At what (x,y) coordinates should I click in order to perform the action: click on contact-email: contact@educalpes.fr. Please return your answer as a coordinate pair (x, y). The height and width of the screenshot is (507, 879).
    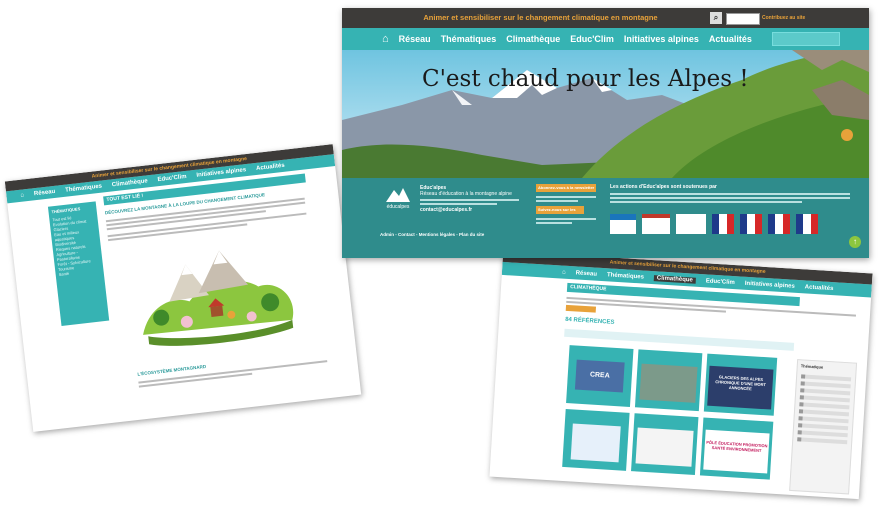
    Looking at the image, I should click on (475, 210).